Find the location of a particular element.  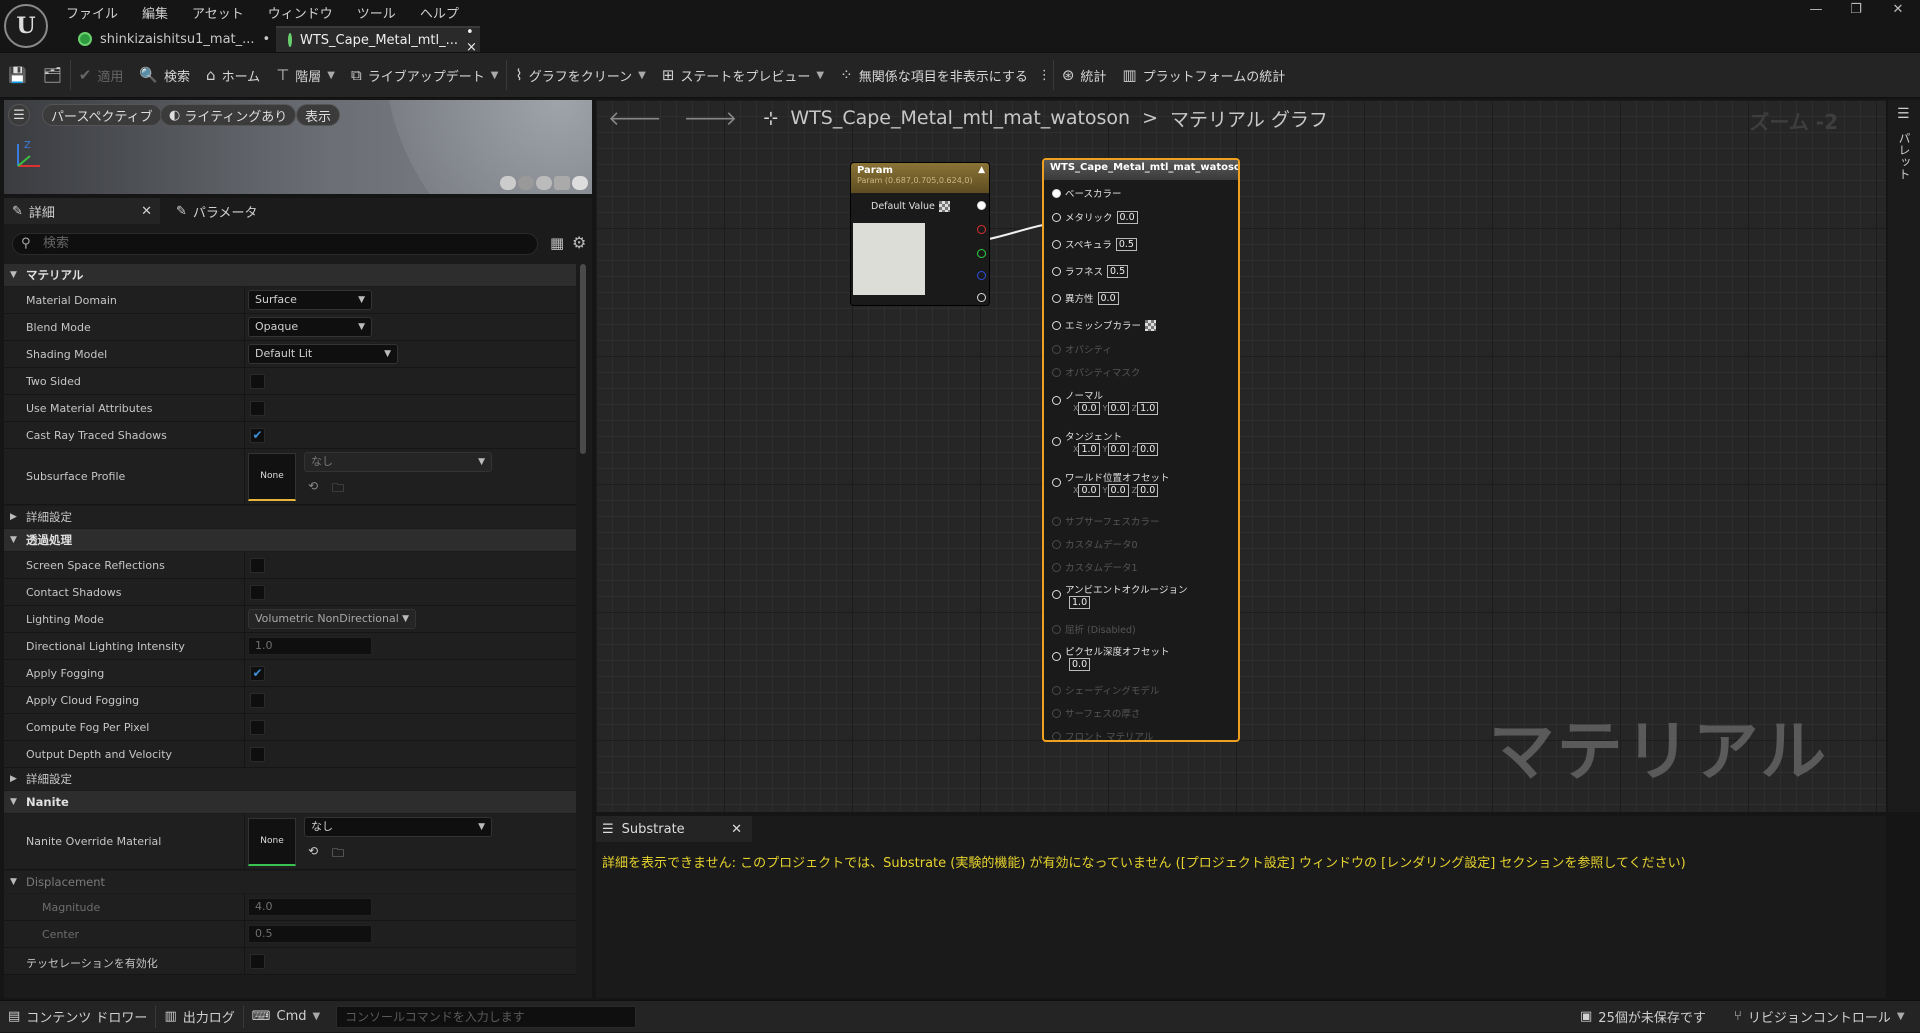

section-advanced-translucency: ▶ 詳細設定 is located at coordinates (290, 779).